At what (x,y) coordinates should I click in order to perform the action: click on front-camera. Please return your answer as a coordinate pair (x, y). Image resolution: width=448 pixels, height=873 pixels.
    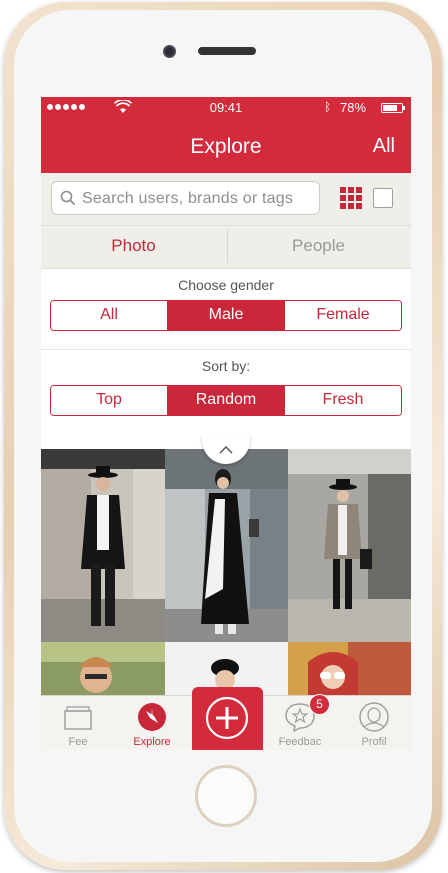
    Looking at the image, I should click on (169, 51).